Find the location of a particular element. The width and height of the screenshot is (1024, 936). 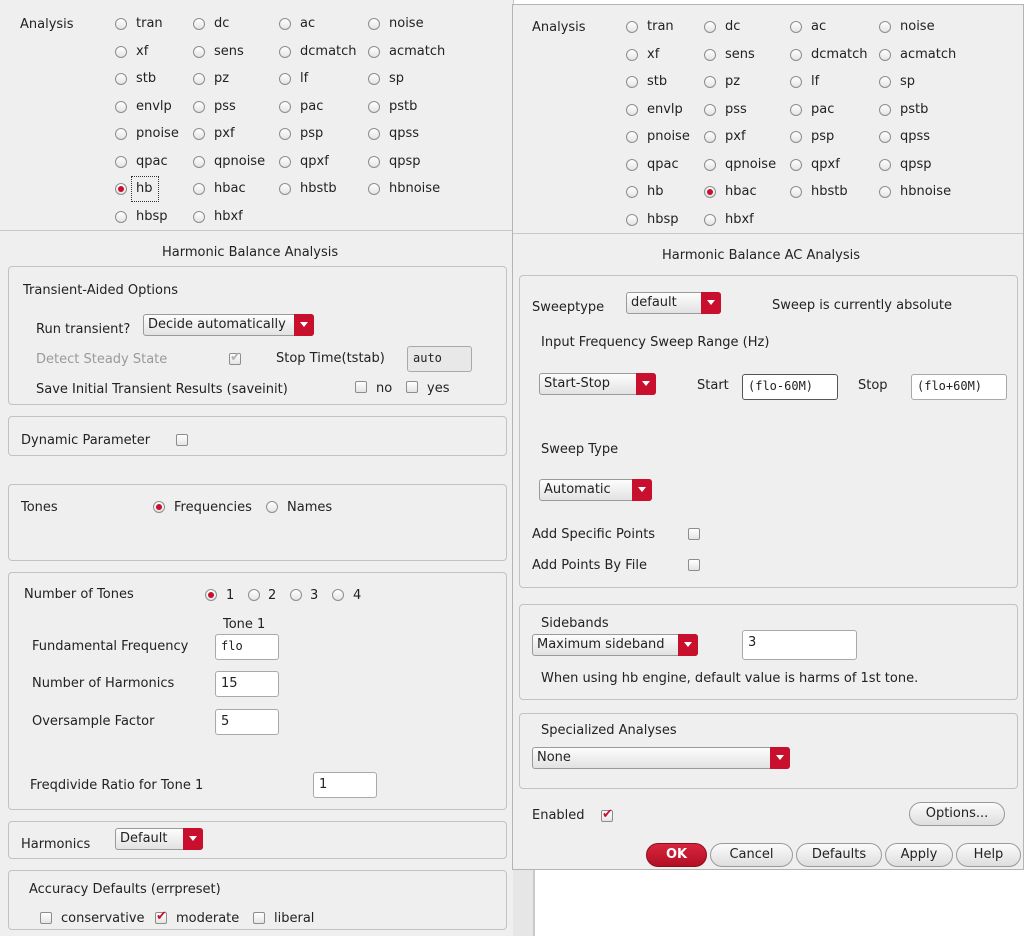

add-specific-points-checkbox is located at coordinates (694, 534).